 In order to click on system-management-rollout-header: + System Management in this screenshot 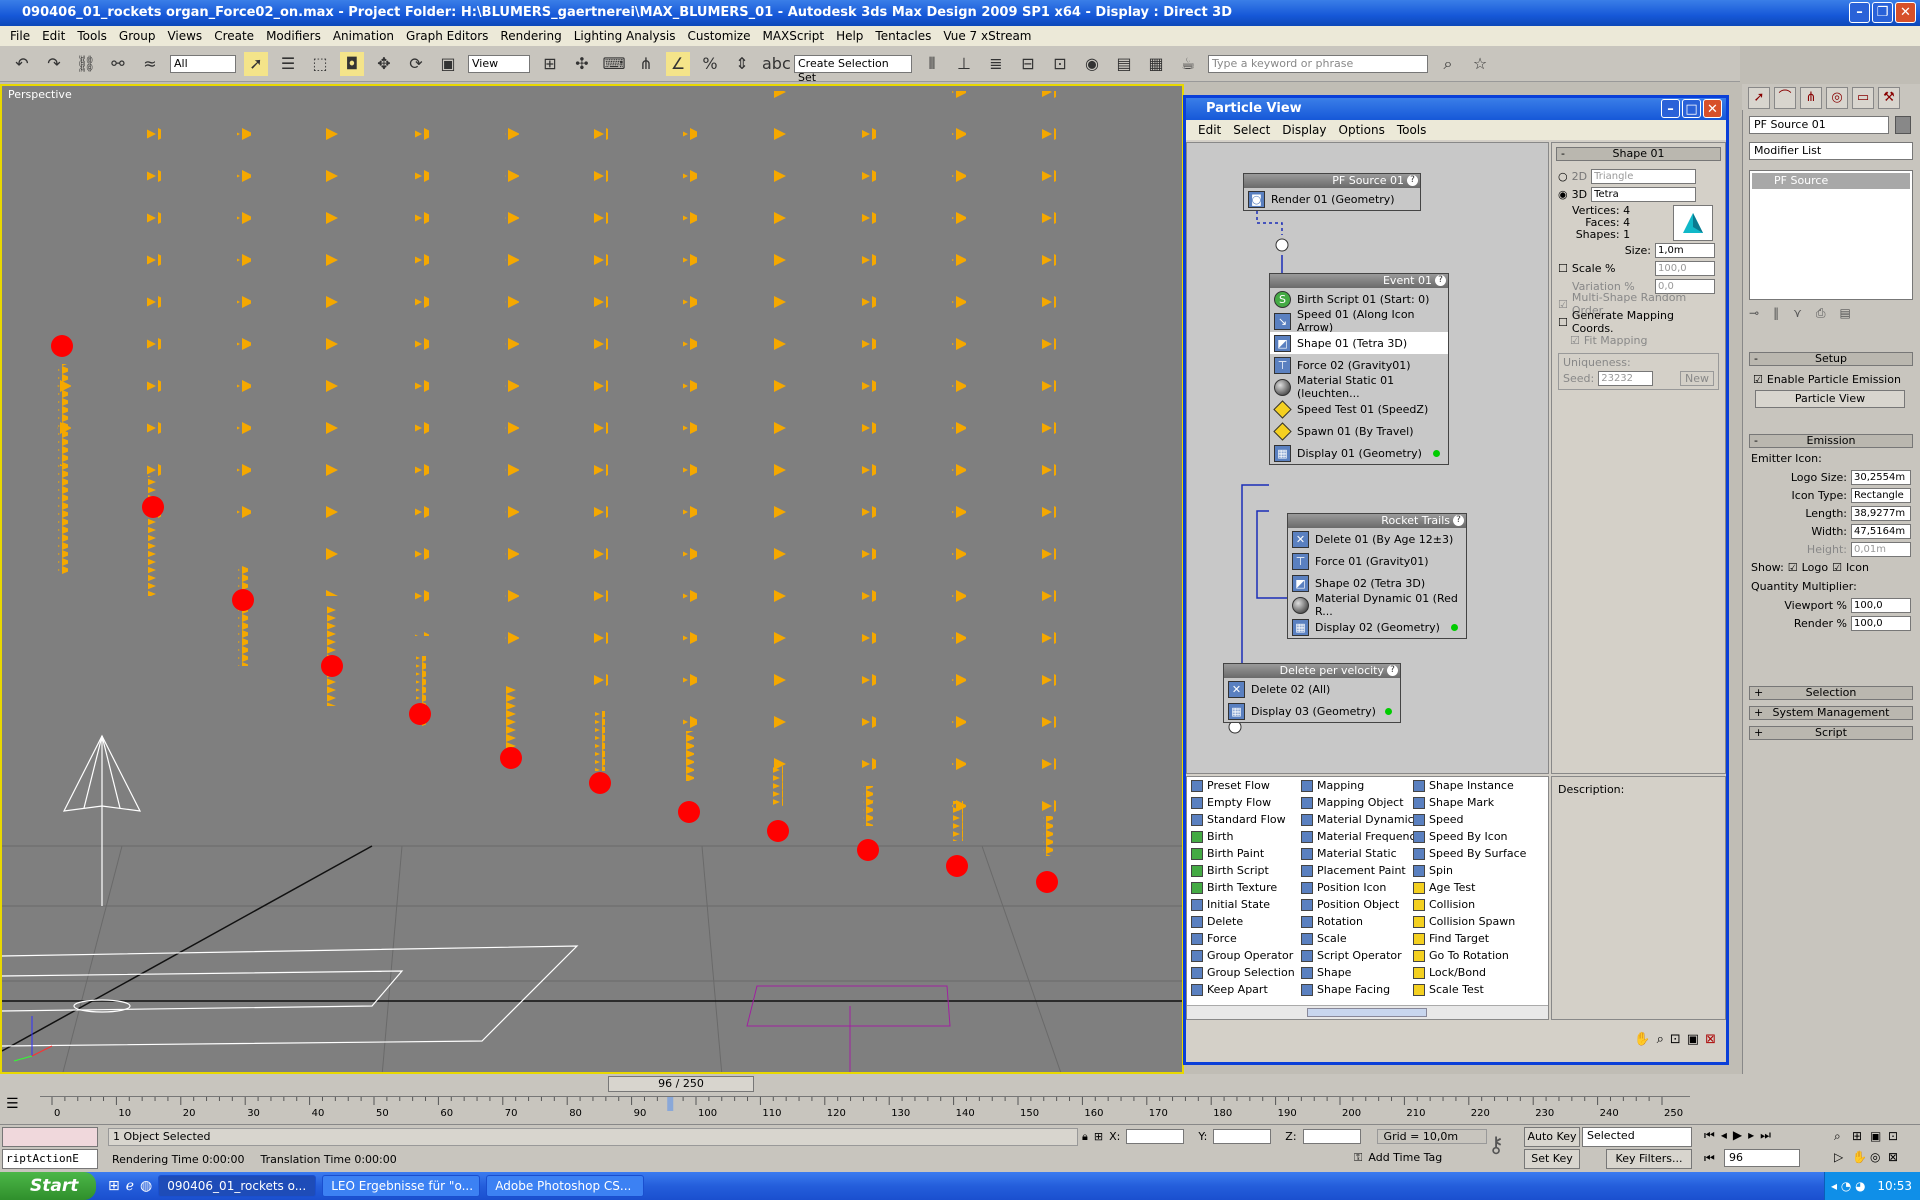, I will do `click(1831, 713)`.